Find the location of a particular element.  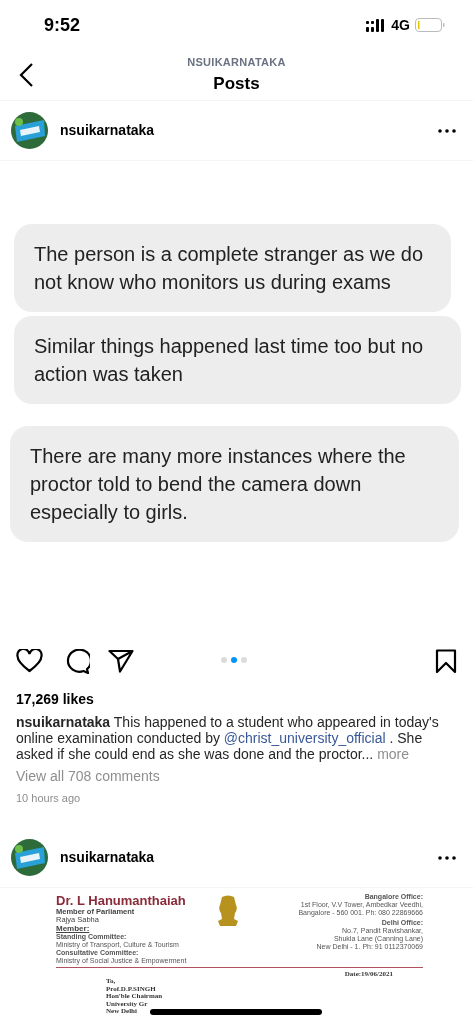

signal-icon is located at coordinates (376, 25).